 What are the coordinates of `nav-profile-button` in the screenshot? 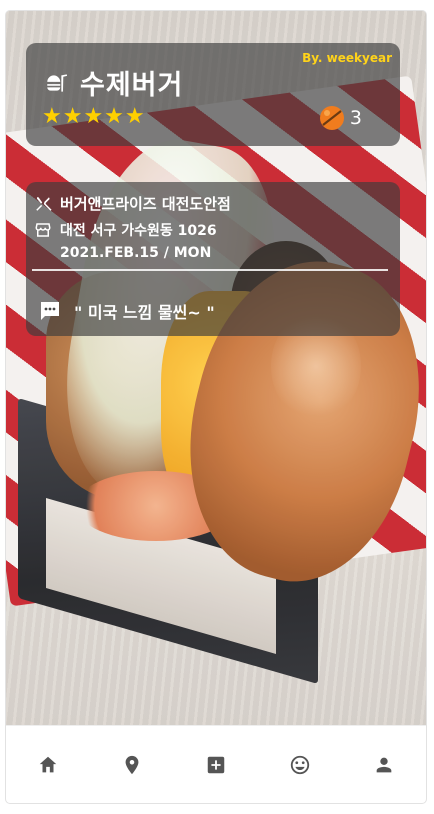 It's located at (384, 765).